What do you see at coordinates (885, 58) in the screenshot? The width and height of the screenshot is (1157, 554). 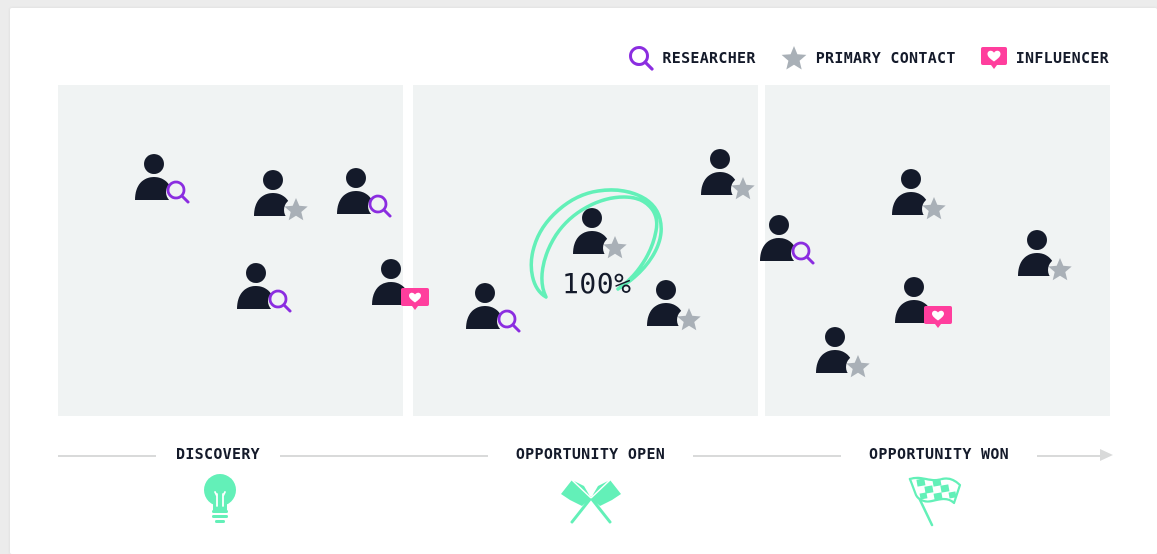 I see `legend-label-primary-contact: PRIMARY CONTACT` at bounding box center [885, 58].